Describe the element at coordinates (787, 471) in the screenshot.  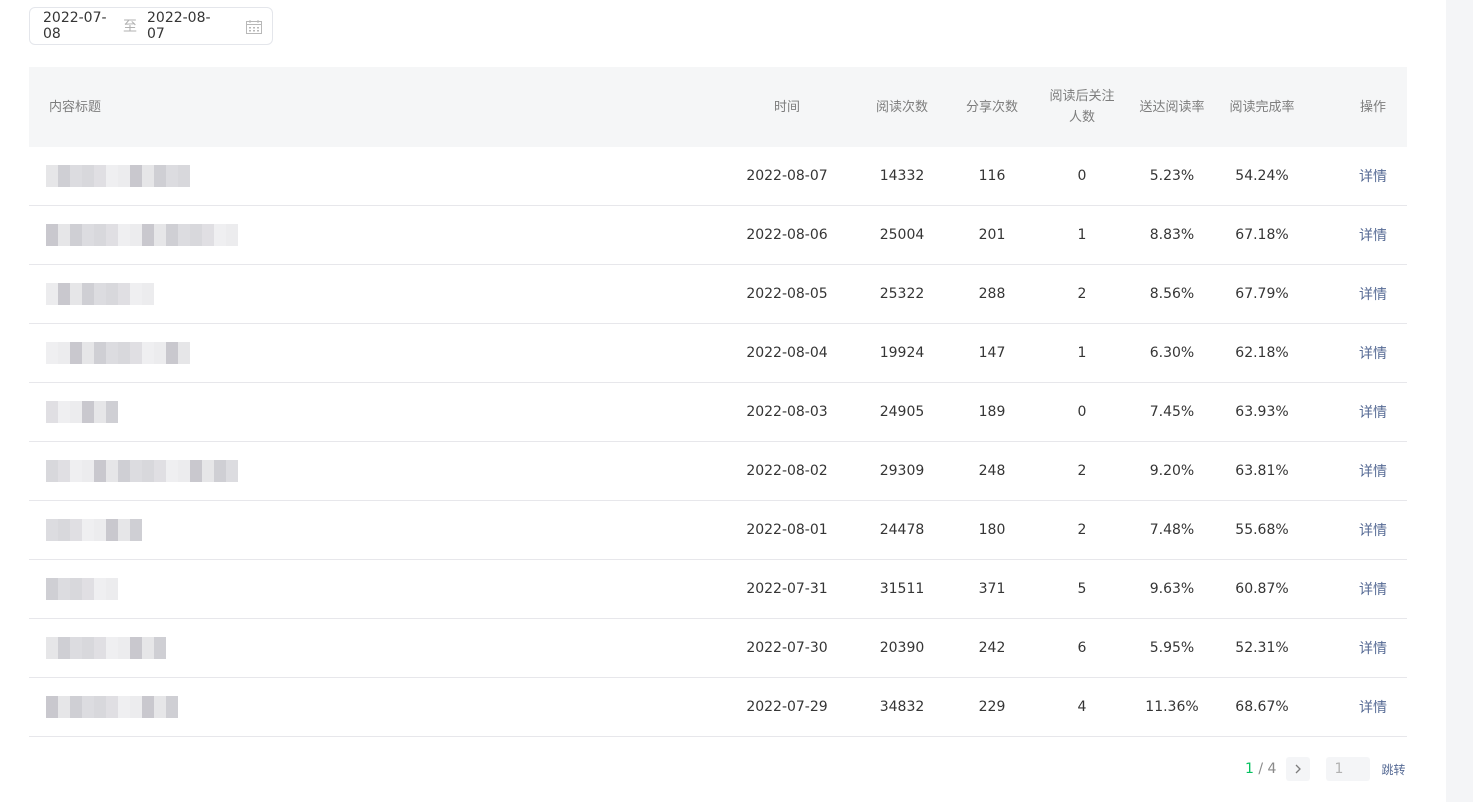
I see `cell-time: 2022-08-02` at that location.